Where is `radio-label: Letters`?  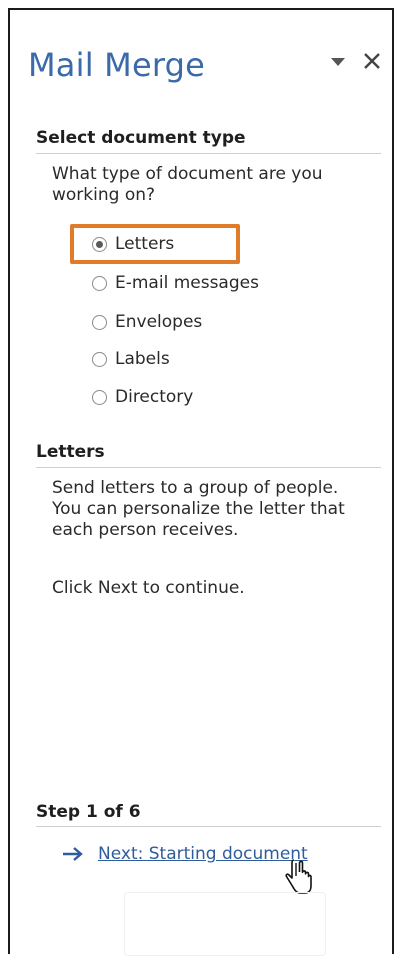
radio-label: Letters is located at coordinates (145, 244).